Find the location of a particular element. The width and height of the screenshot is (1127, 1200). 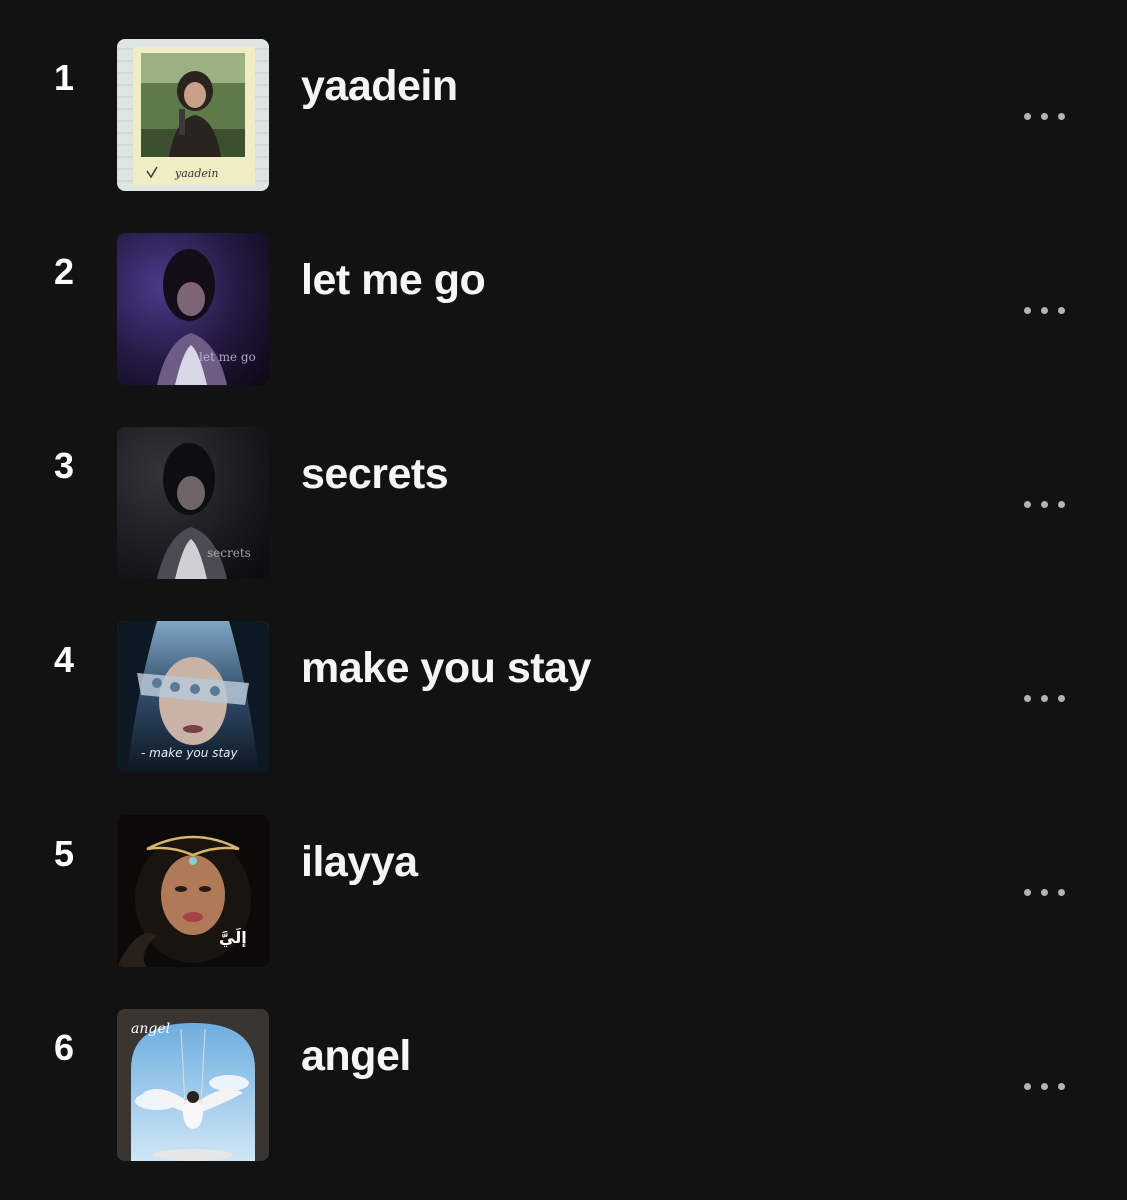

cover-caption: yaadein is located at coordinates (196, 173).